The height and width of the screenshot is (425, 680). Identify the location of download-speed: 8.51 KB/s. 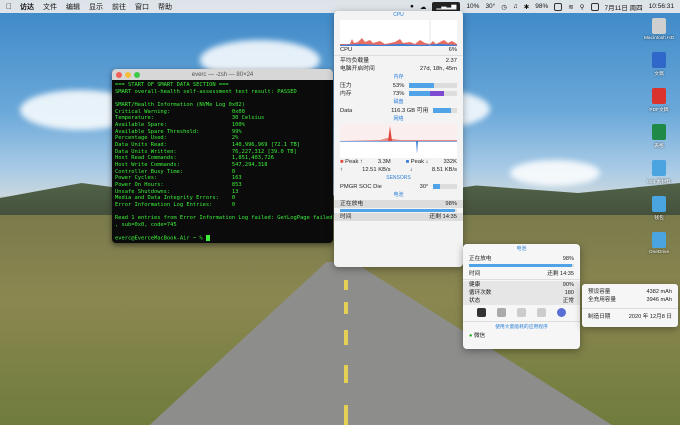
(444, 170).